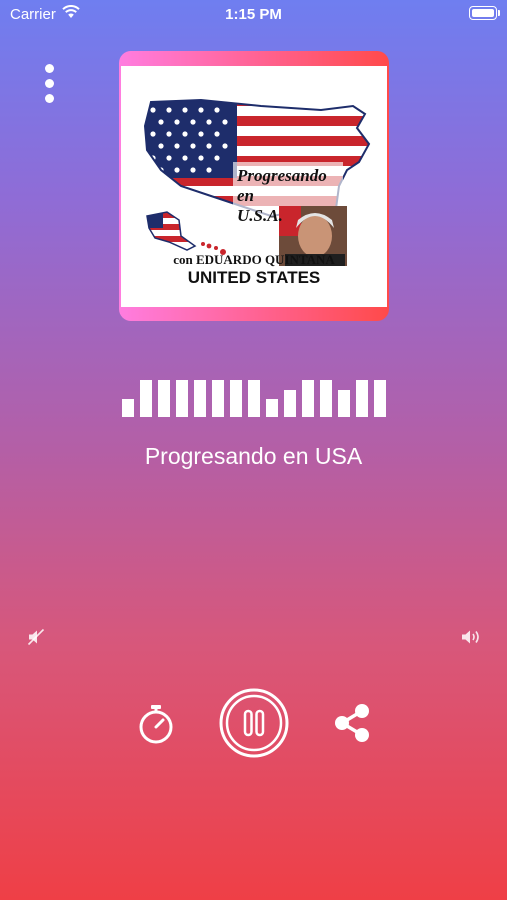 The height and width of the screenshot is (900, 507). Describe the element at coordinates (484, 13) in the screenshot. I see `battery-icon` at that location.